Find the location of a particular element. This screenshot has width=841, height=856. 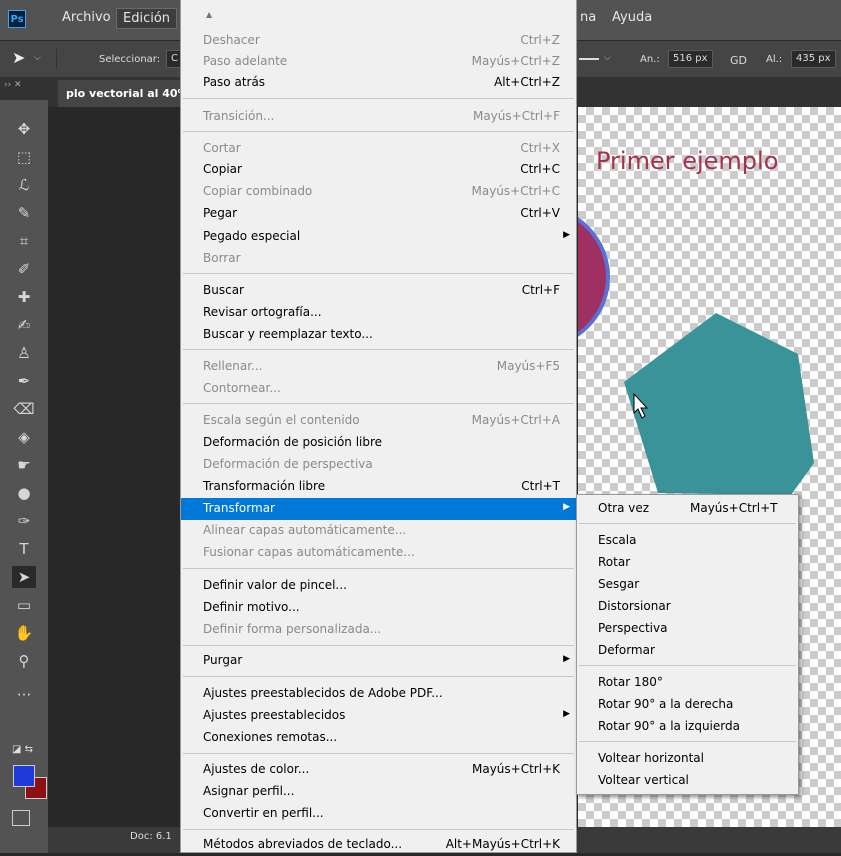

history-brush-icon: ✒ is located at coordinates (24, 381).